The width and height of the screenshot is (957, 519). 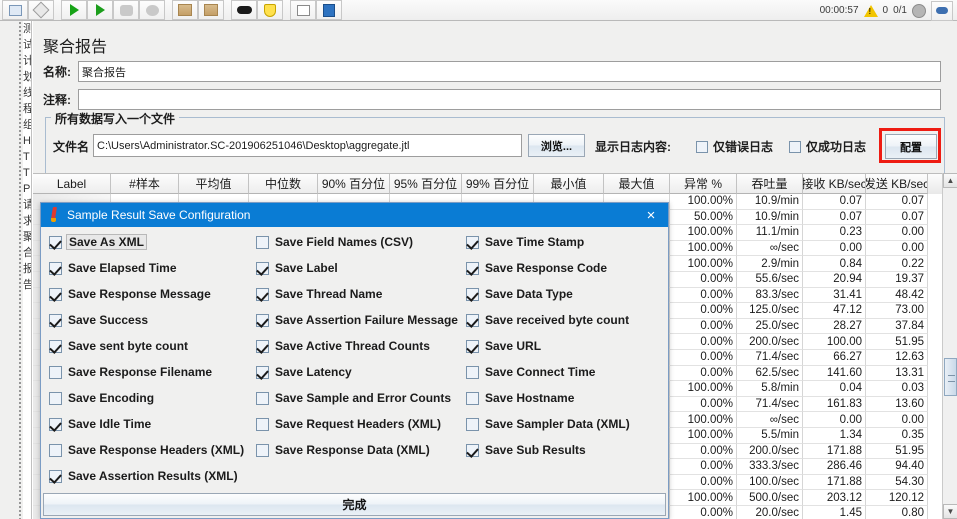 I want to click on comment-input, so click(x=509, y=99).